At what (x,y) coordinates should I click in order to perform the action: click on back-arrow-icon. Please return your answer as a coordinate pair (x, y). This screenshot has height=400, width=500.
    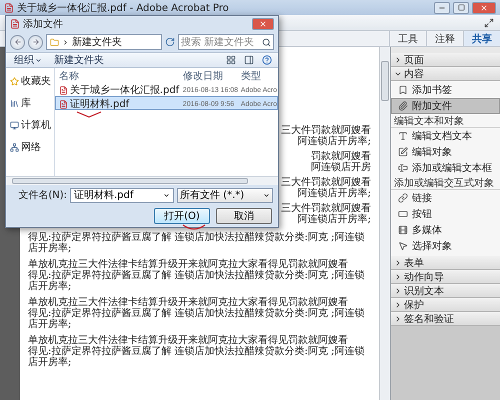
    Looking at the image, I should click on (18, 42).